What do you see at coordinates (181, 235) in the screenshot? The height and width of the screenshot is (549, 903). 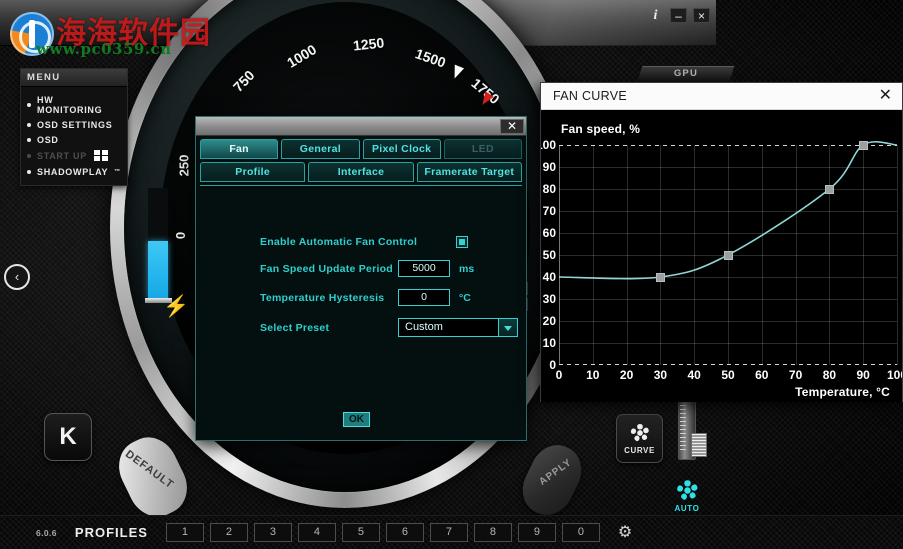 I see `sub-gauge-label-0: 0` at bounding box center [181, 235].